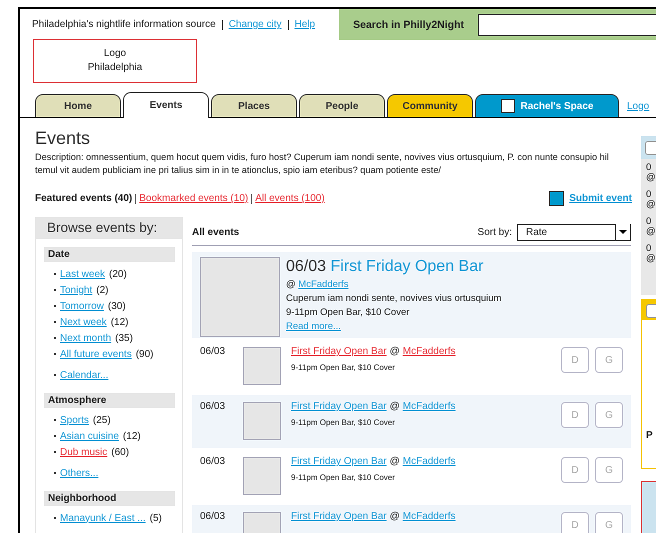 This screenshot has height=533, width=656. I want to click on filter-link: All future events, so click(96, 354).